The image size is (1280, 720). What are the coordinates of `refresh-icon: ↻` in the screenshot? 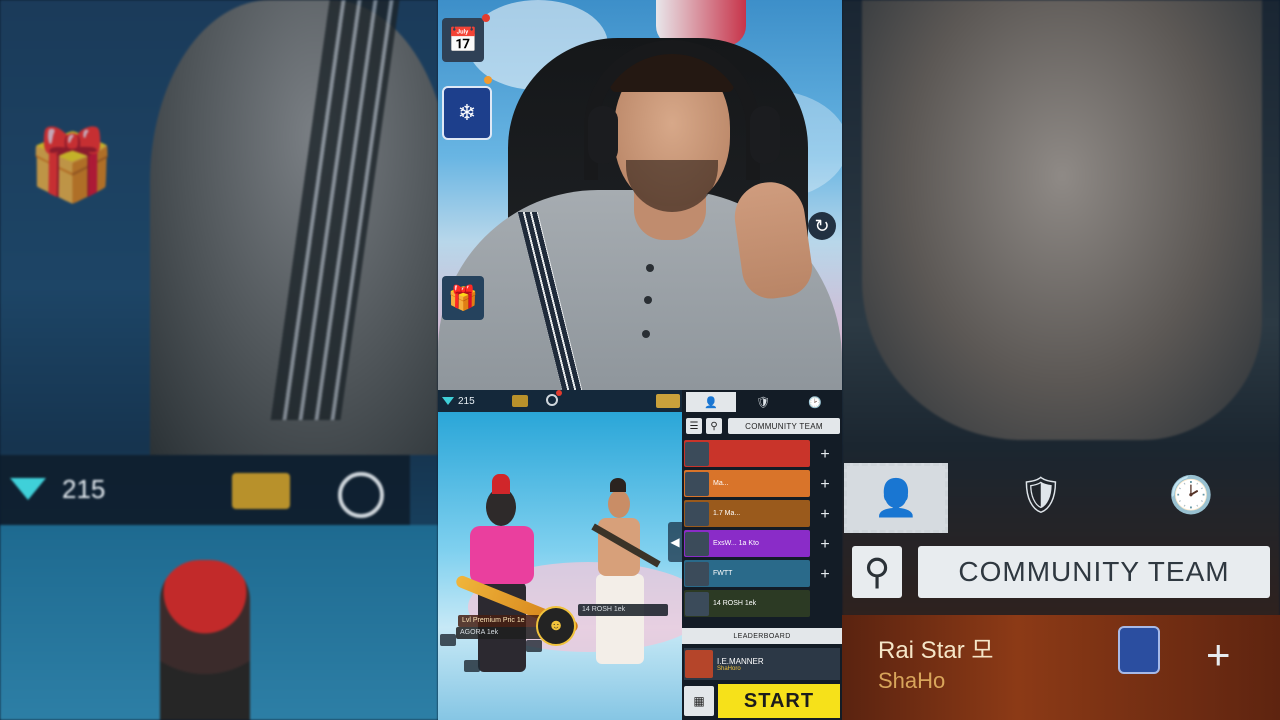 It's located at (822, 226).